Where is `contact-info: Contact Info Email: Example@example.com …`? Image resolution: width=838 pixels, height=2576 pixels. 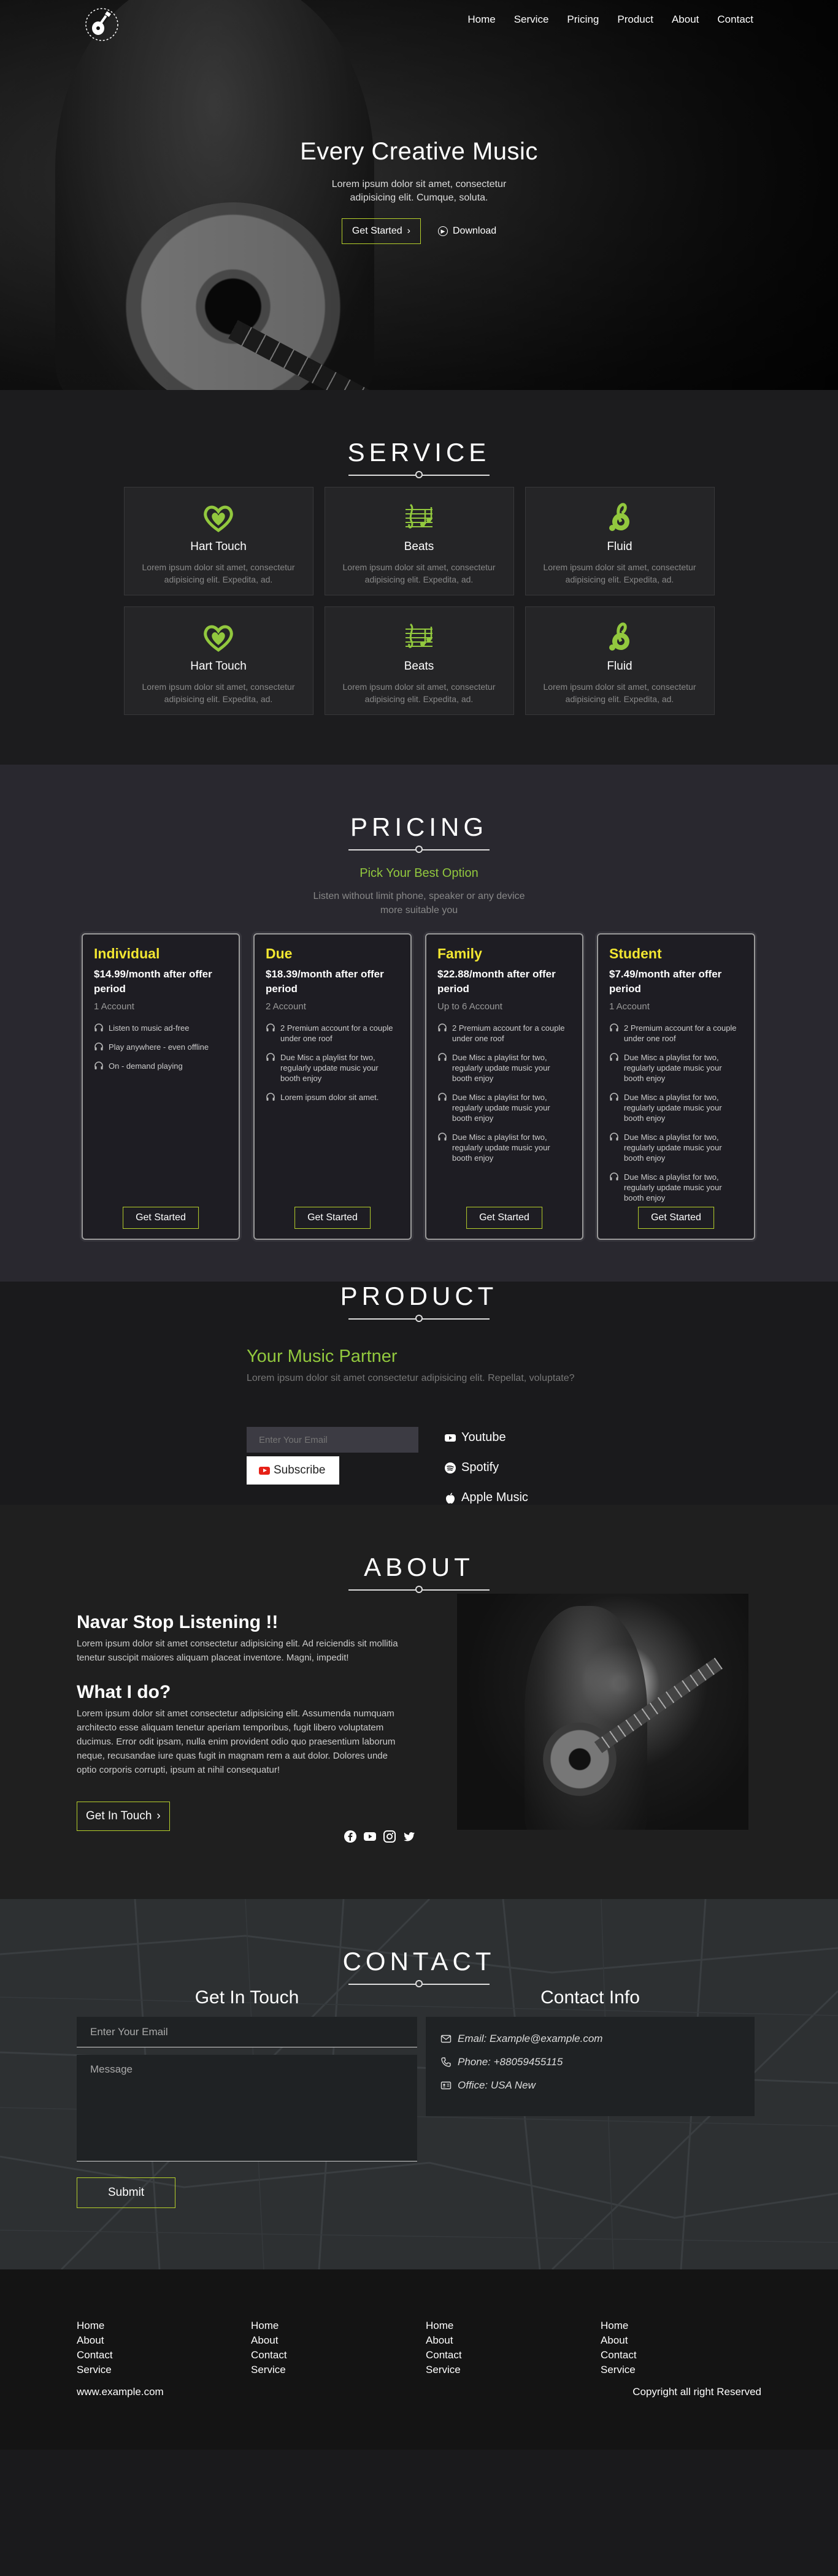 contact-info: Contact Info Email: Example@example.com … is located at coordinates (590, 2051).